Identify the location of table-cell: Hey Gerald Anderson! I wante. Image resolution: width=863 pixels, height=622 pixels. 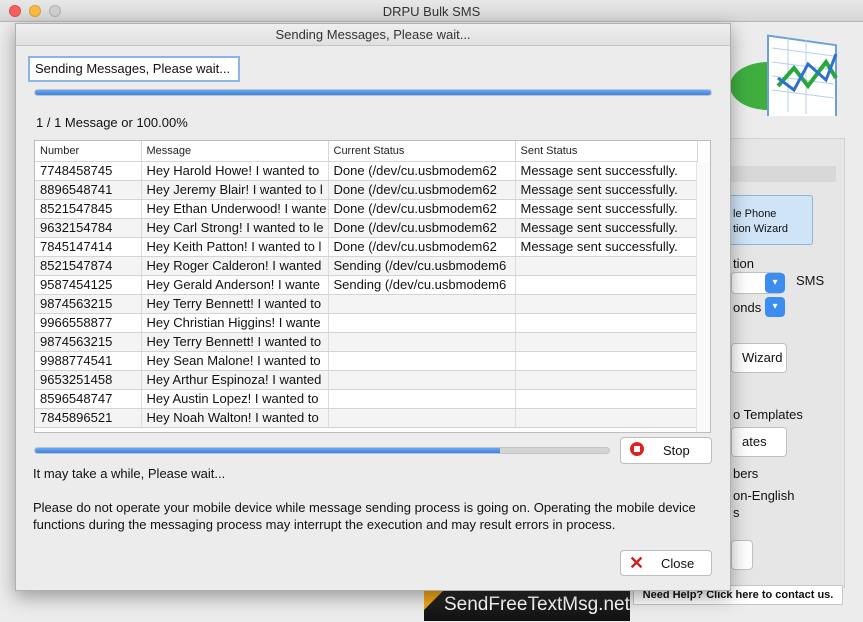
(235, 285).